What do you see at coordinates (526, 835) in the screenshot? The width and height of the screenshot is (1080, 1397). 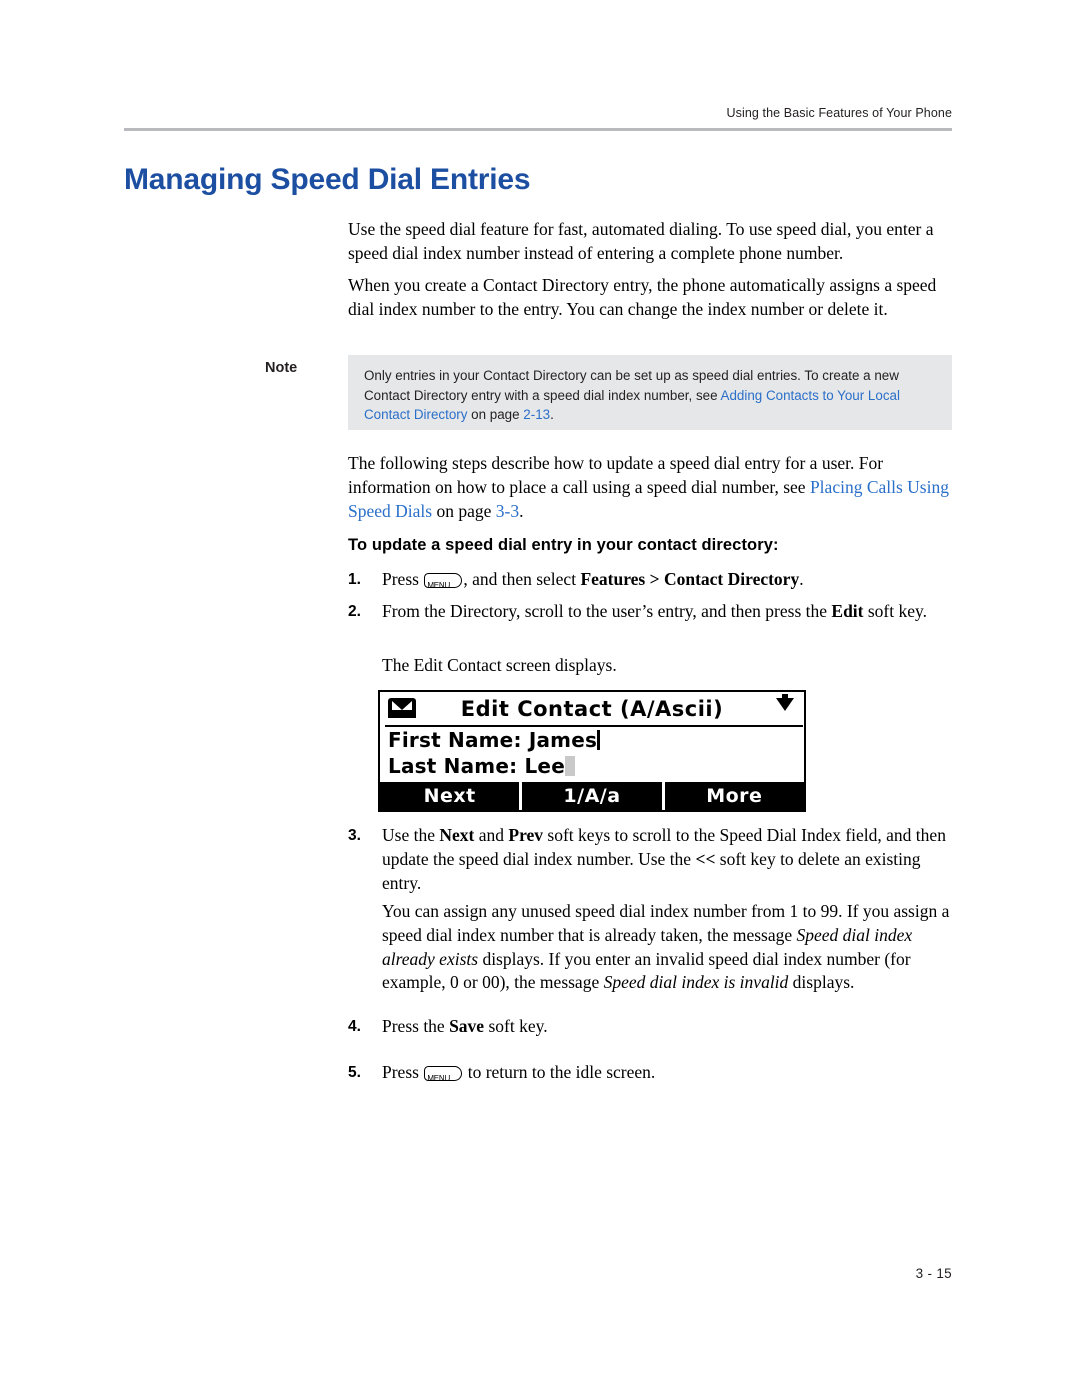 I see `step-3-b2: Prev` at bounding box center [526, 835].